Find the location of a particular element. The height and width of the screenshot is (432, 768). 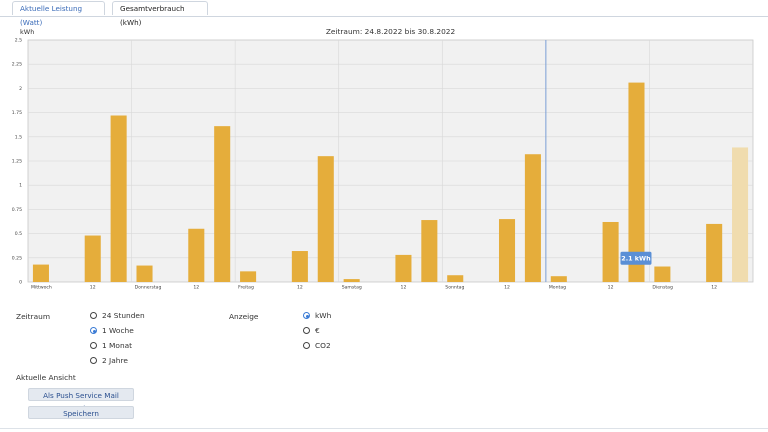

x-day-label: Donnerstag is located at coordinates (148, 288).